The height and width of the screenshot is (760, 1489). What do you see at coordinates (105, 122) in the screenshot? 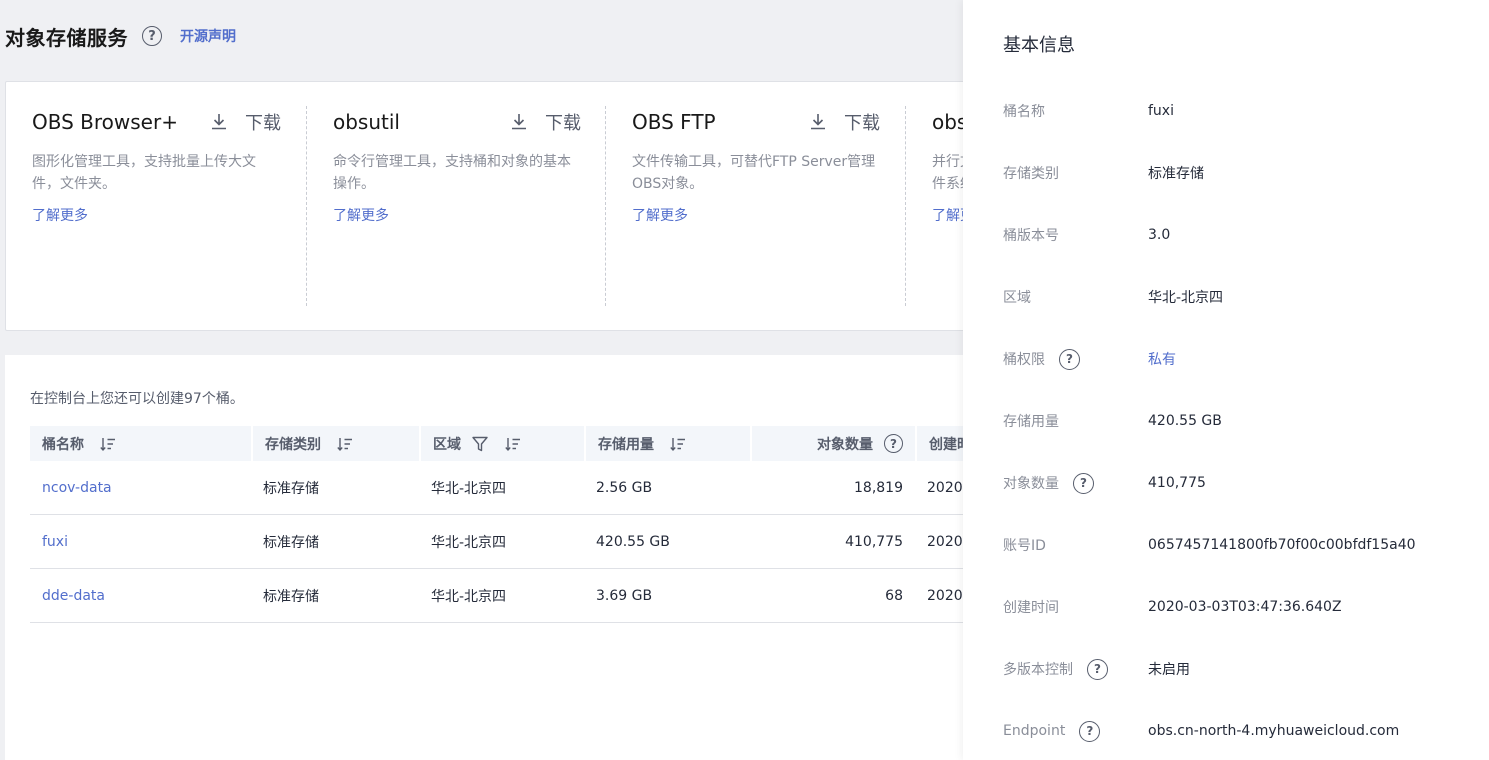
I see `tool-name: OBS Browser+` at bounding box center [105, 122].